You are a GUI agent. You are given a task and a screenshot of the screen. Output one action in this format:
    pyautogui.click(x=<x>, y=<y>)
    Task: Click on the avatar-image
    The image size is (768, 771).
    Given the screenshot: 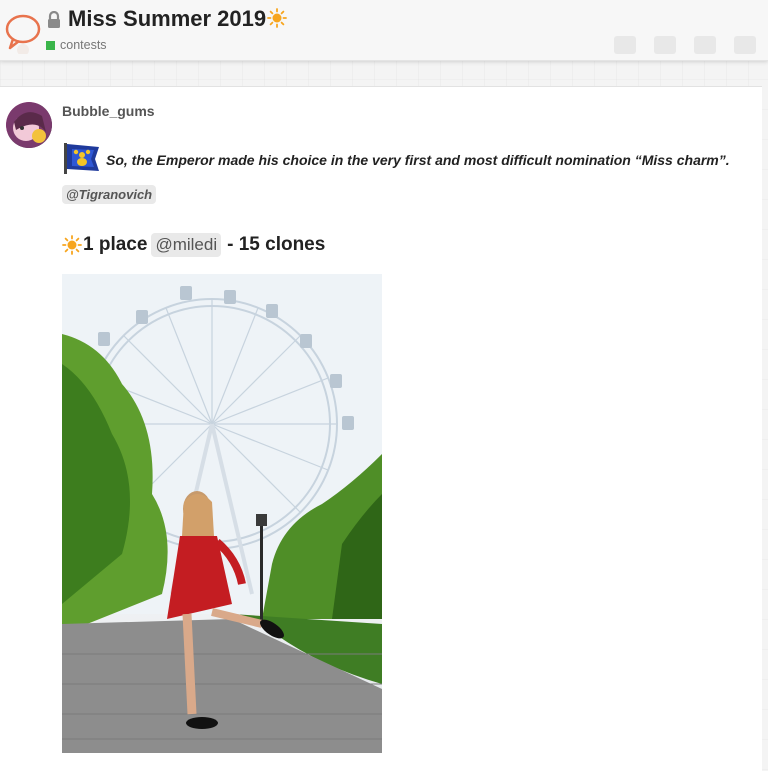 What is the action you would take?
    pyautogui.click(x=29, y=125)
    